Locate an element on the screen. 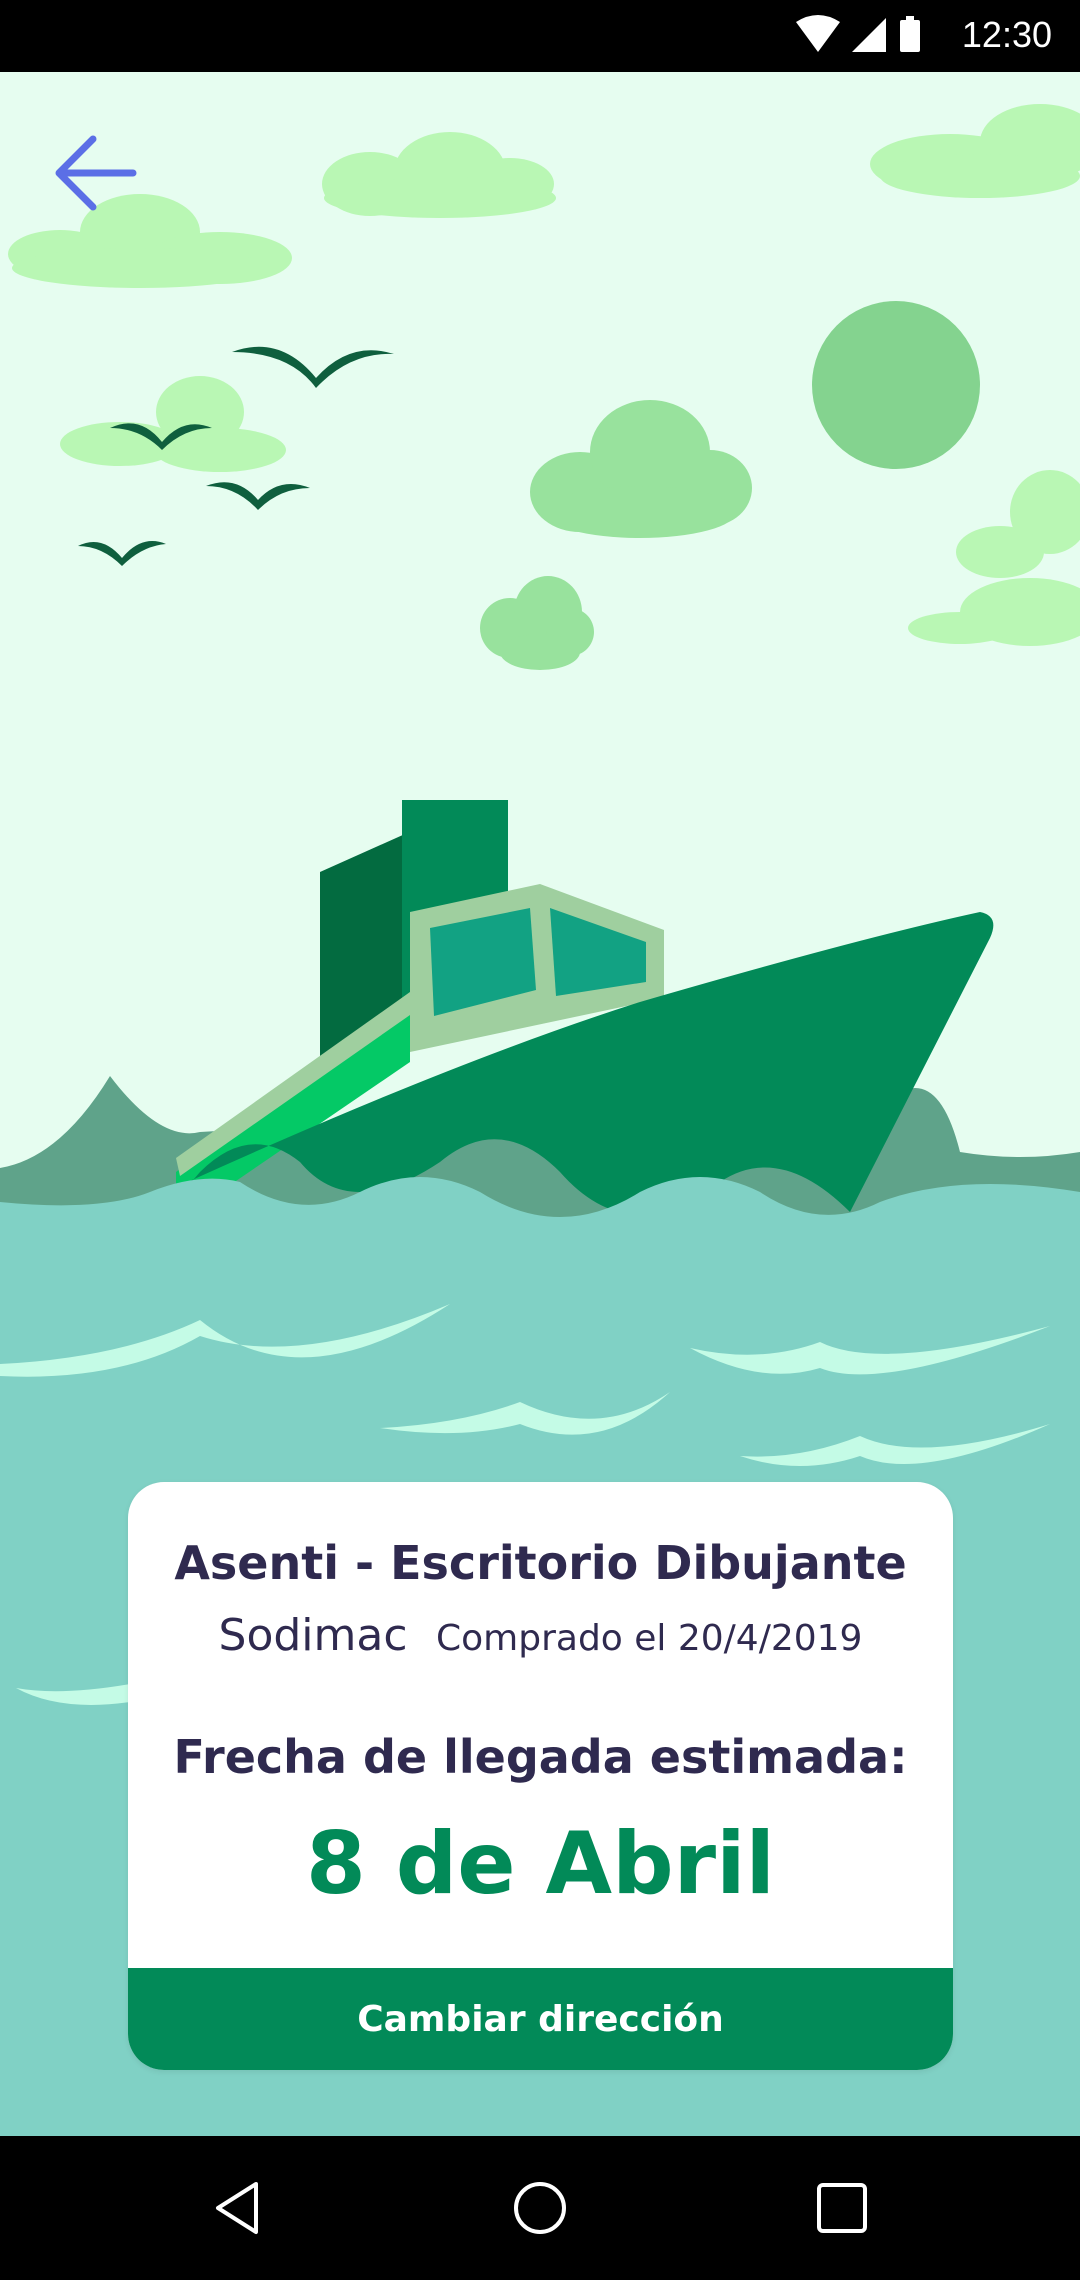  wifi-icon is located at coordinates (818, 33).